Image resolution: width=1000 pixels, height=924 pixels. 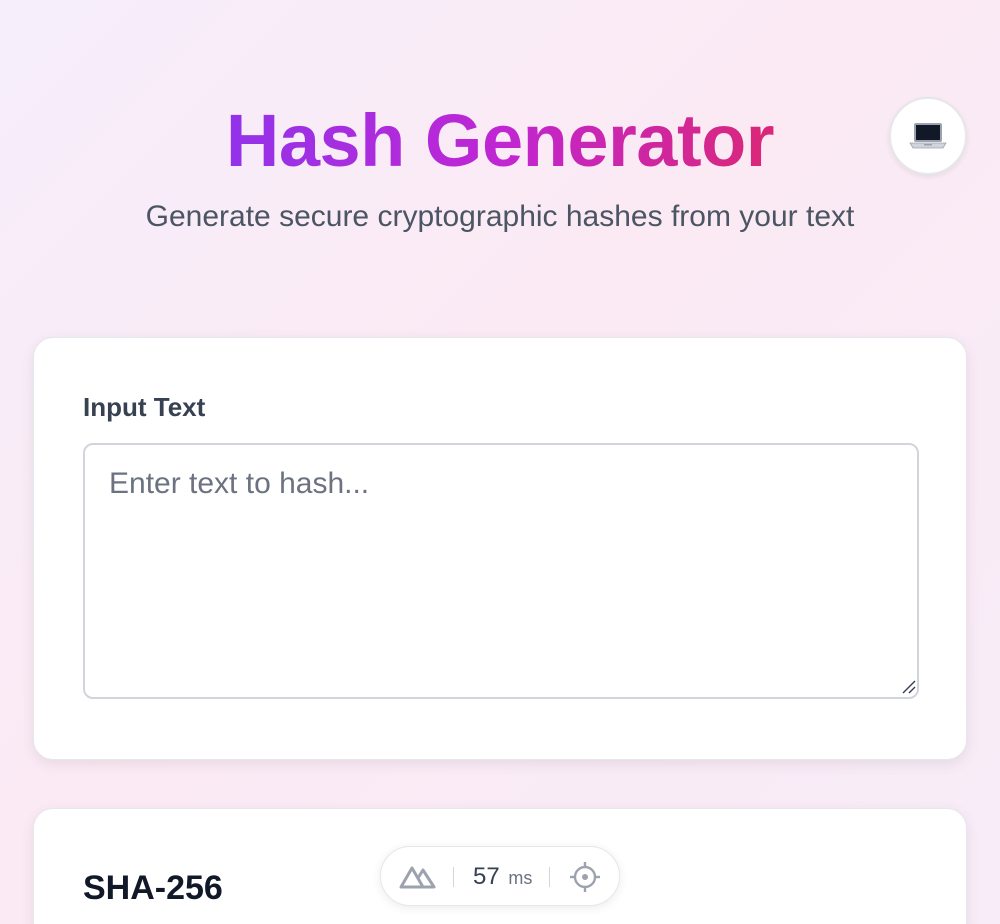 What do you see at coordinates (585, 877) in the screenshot?
I see `crosshair-icon` at bounding box center [585, 877].